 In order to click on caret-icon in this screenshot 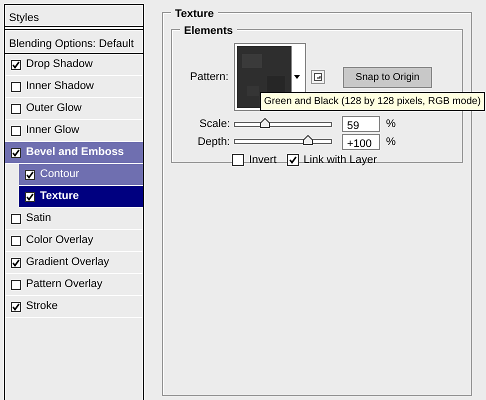, I will do `click(297, 77)`.